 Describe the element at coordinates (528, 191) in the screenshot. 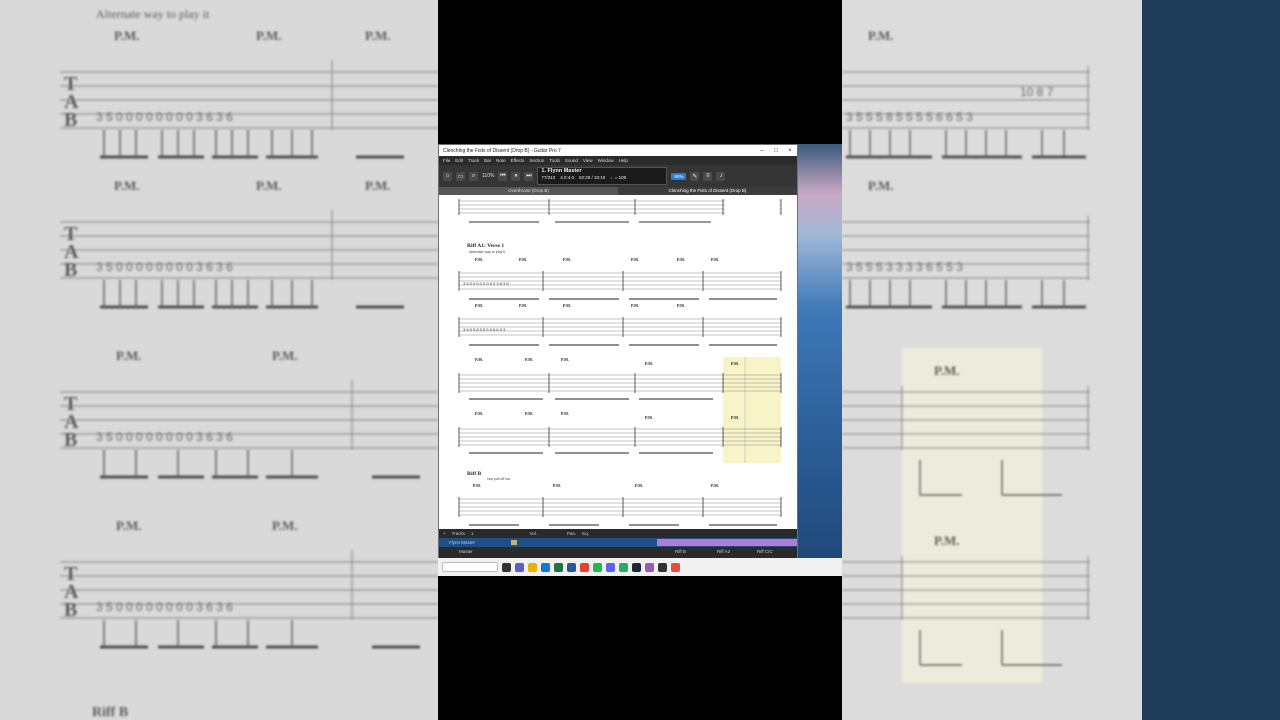

I see `tab-overthrone: Overthrone (Drop B)` at that location.